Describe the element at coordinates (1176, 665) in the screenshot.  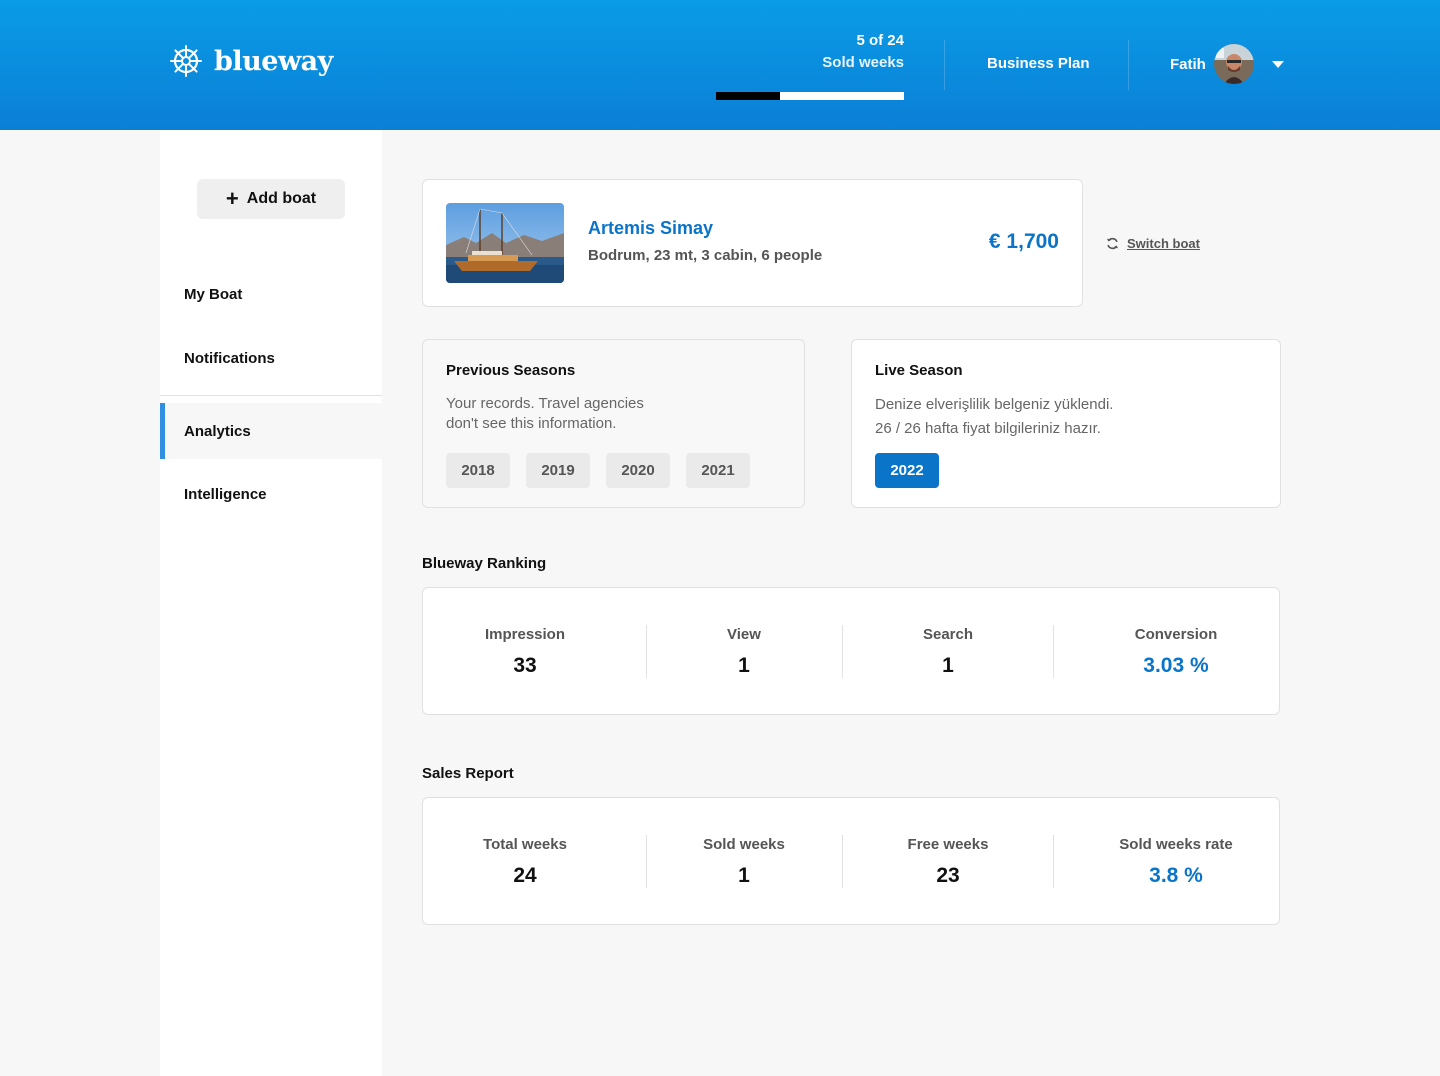
I see `stat-value: 3.03 %` at that location.